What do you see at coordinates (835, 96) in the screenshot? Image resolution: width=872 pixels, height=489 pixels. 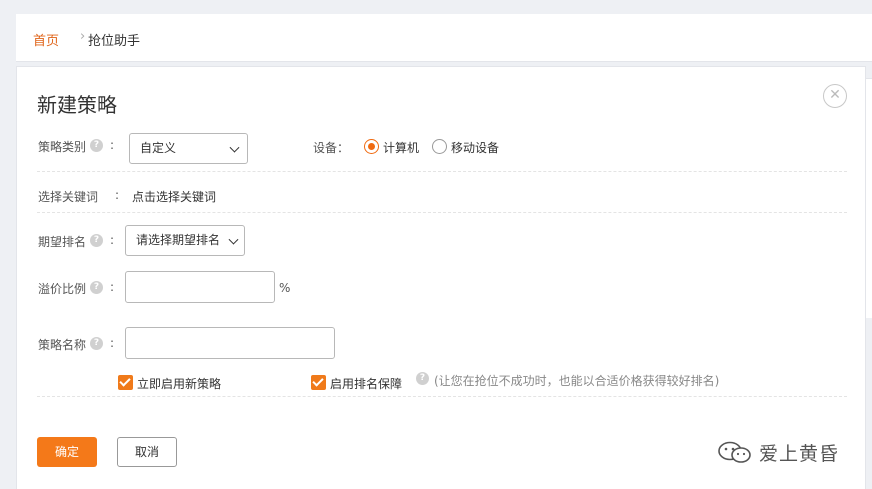 I see `close-circle-icon: ✕` at bounding box center [835, 96].